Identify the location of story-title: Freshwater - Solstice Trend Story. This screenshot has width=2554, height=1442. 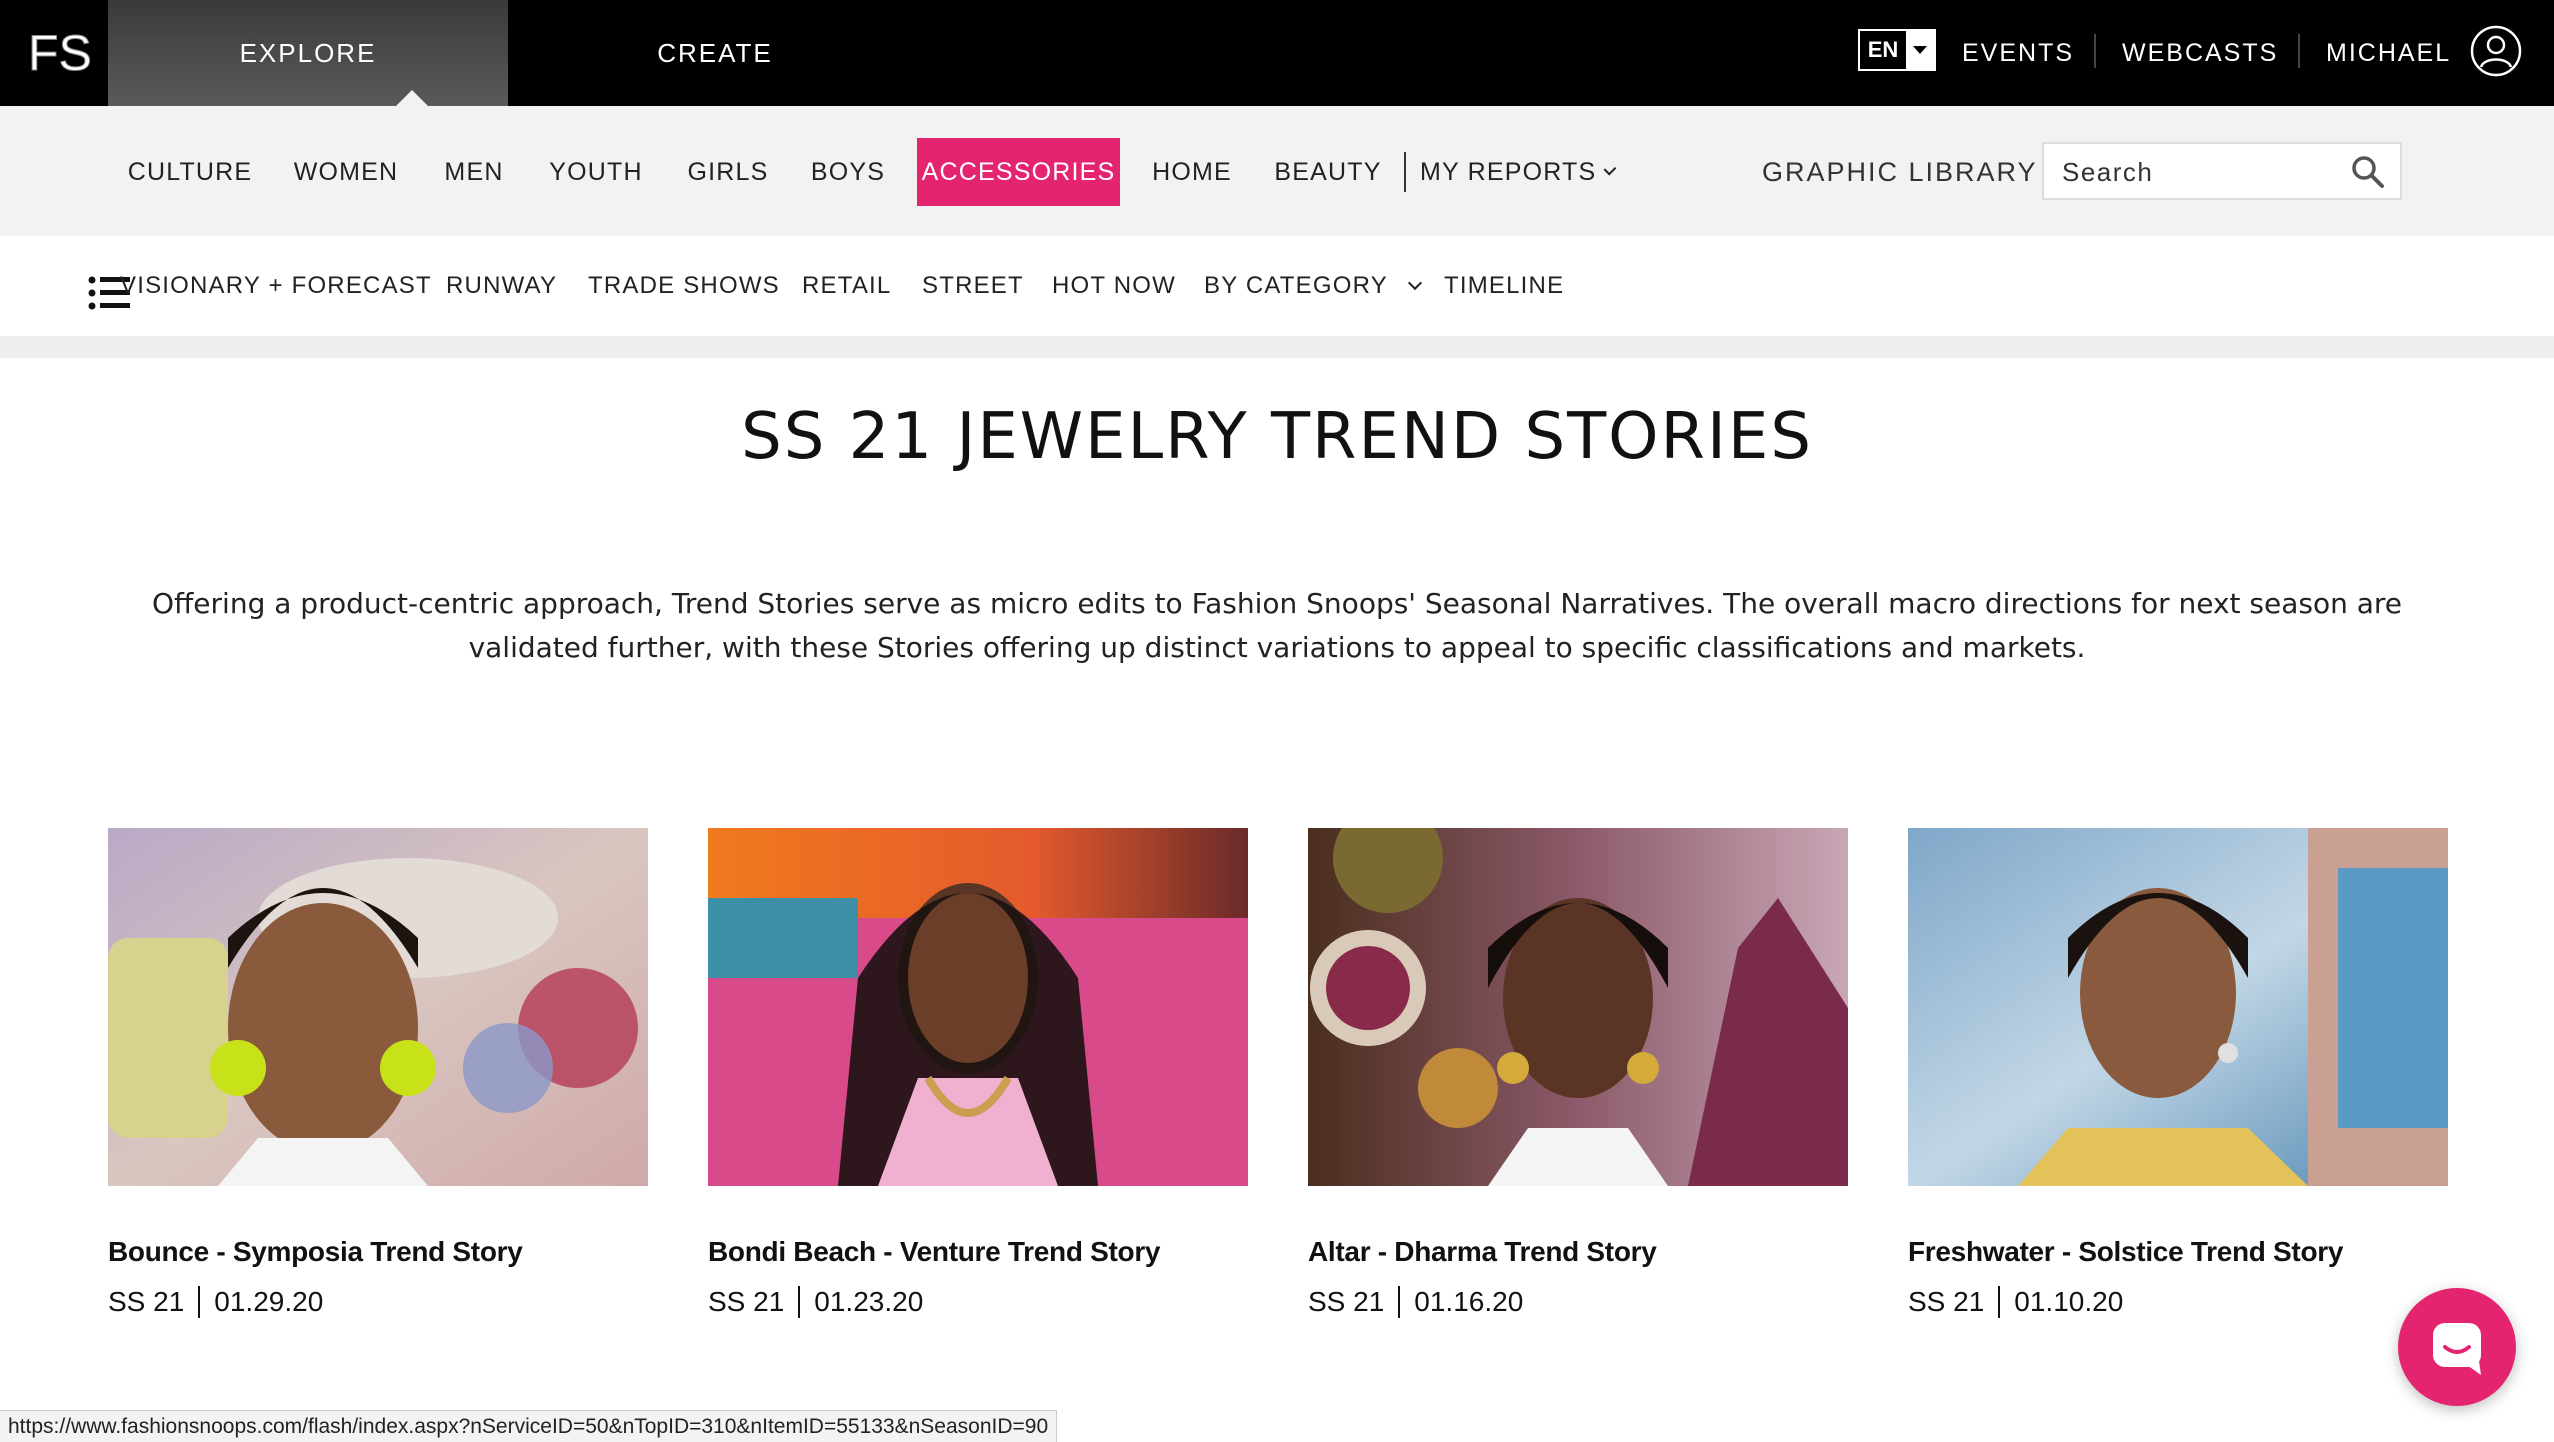
(2178, 1252).